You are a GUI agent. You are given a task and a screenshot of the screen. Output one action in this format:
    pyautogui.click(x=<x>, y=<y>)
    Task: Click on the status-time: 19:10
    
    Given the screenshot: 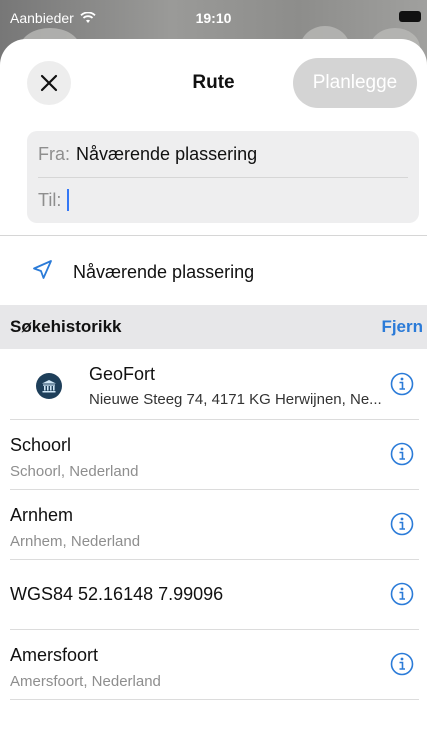 What is the action you would take?
    pyautogui.click(x=213, y=18)
    